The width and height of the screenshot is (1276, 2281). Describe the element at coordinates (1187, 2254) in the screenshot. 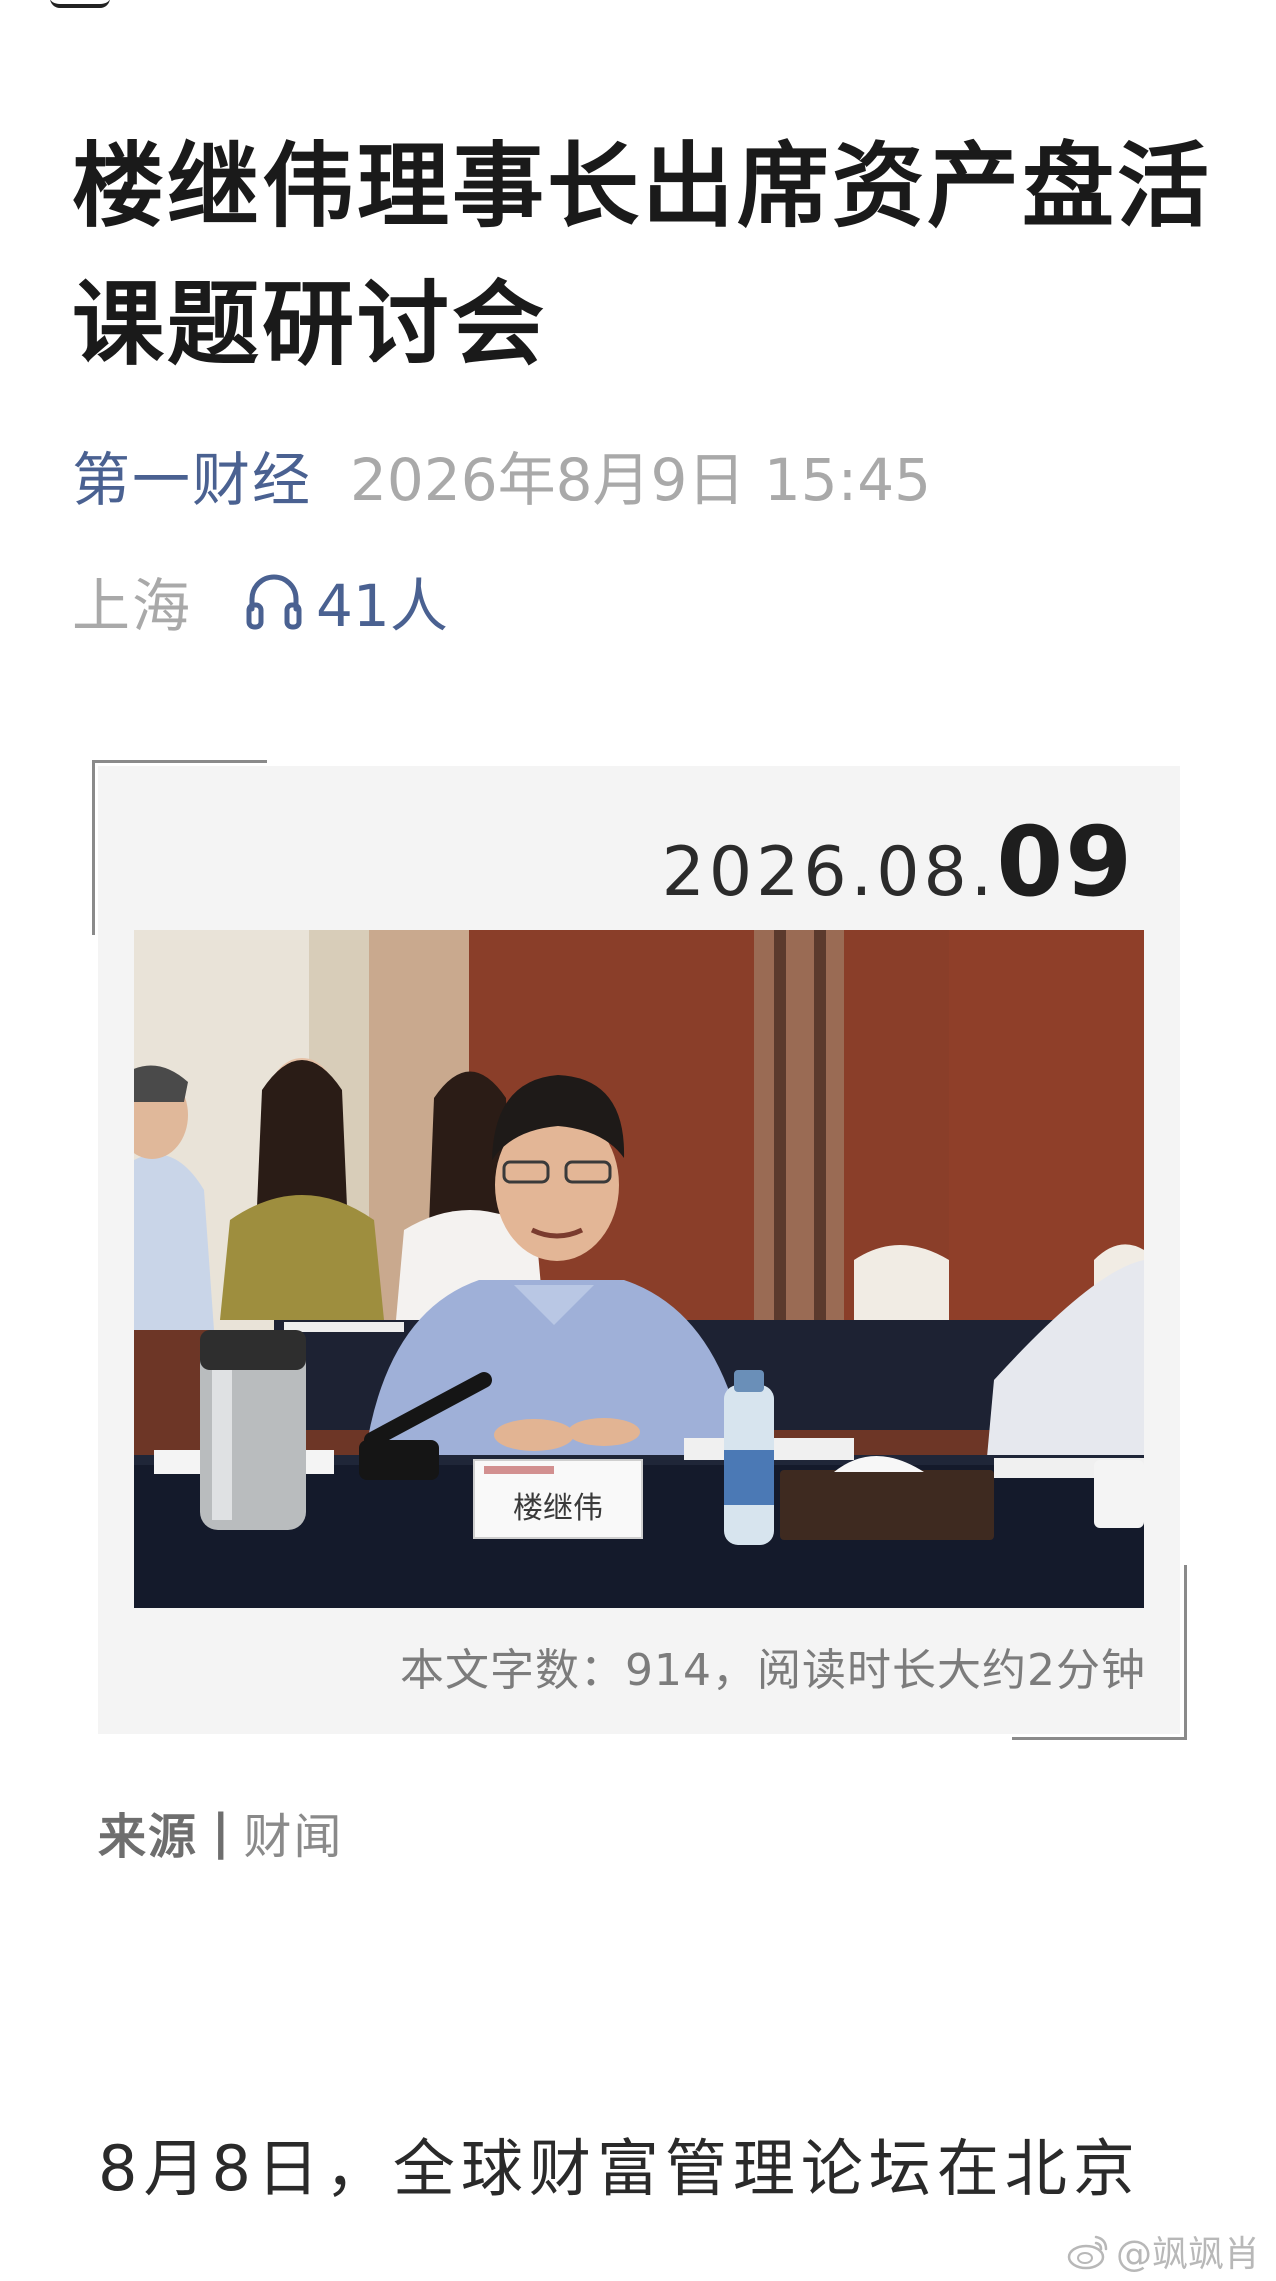

I see `watermark-text: @飒飒肖` at that location.